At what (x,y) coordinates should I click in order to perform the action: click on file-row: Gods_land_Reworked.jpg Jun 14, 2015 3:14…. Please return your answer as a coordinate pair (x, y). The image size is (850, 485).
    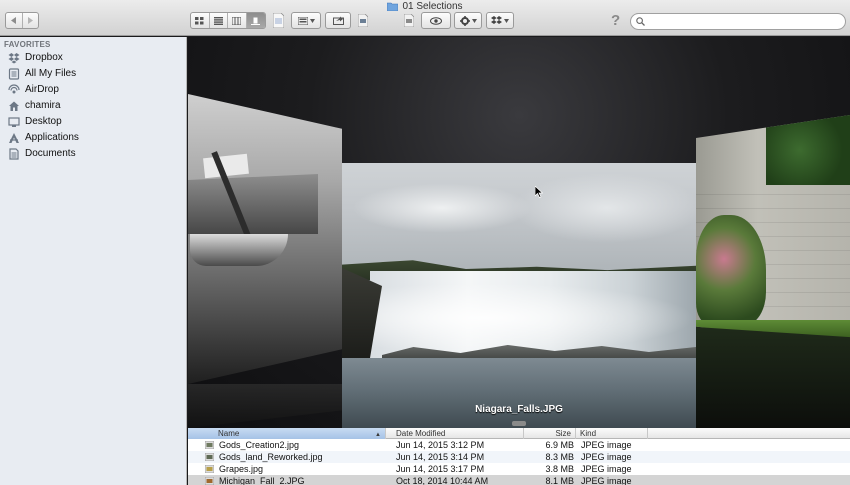
    Looking at the image, I should click on (519, 457).